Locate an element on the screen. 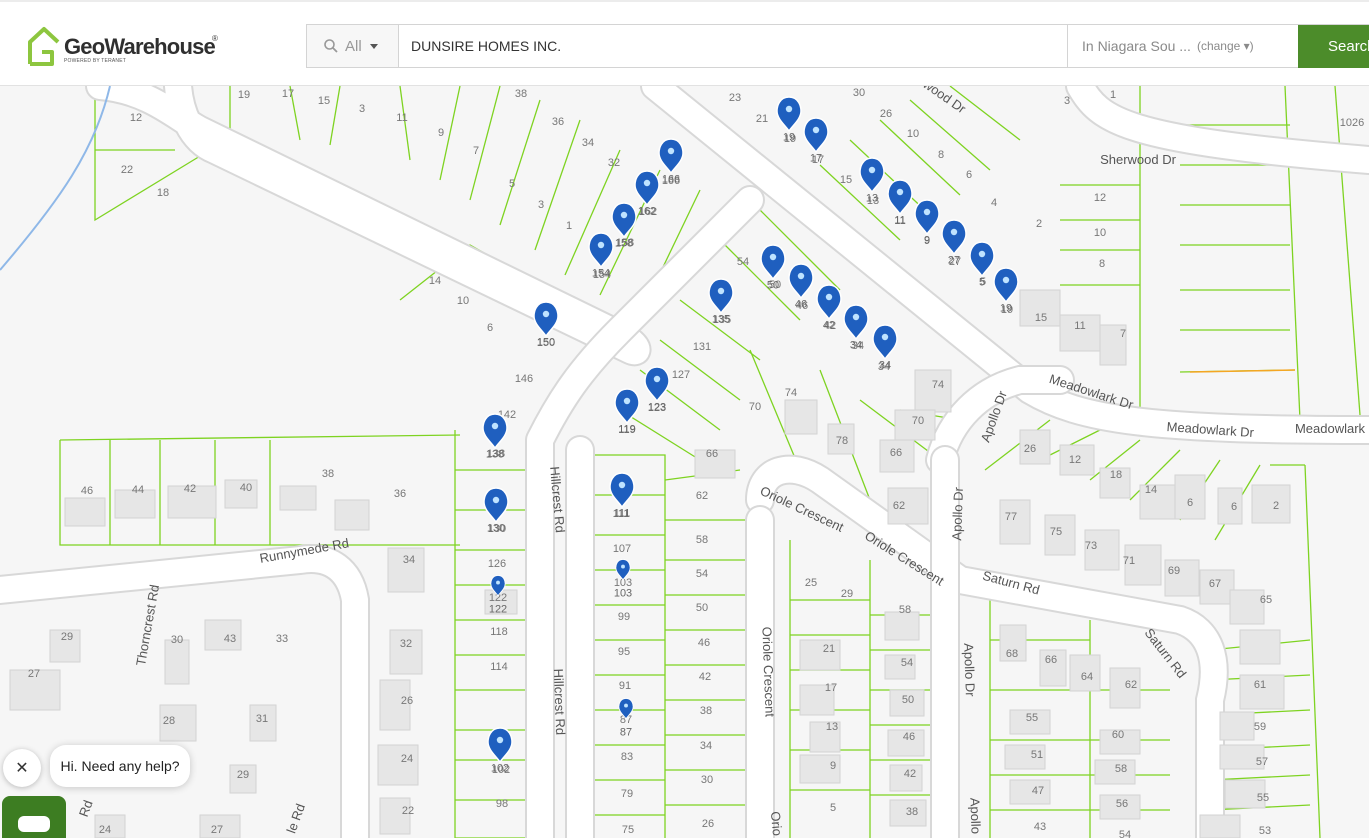 This screenshot has height=838, width=1369. map-marker-icon: 158 is located at coordinates (624, 226).